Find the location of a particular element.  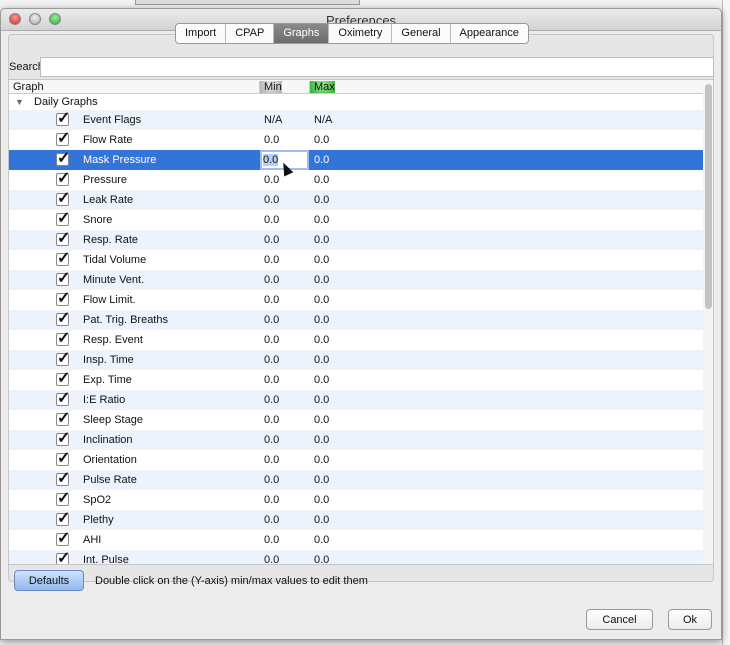

table-row: ✓ Snore 0.0 0.0 is located at coordinates (356, 220).